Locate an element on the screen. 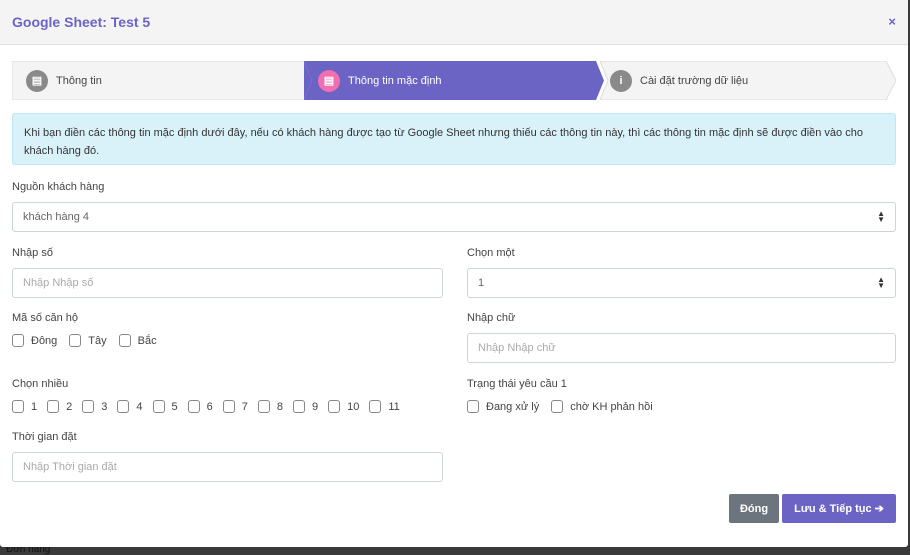 The width and height of the screenshot is (910, 555). checkbox-label: 6 is located at coordinates (209, 406).